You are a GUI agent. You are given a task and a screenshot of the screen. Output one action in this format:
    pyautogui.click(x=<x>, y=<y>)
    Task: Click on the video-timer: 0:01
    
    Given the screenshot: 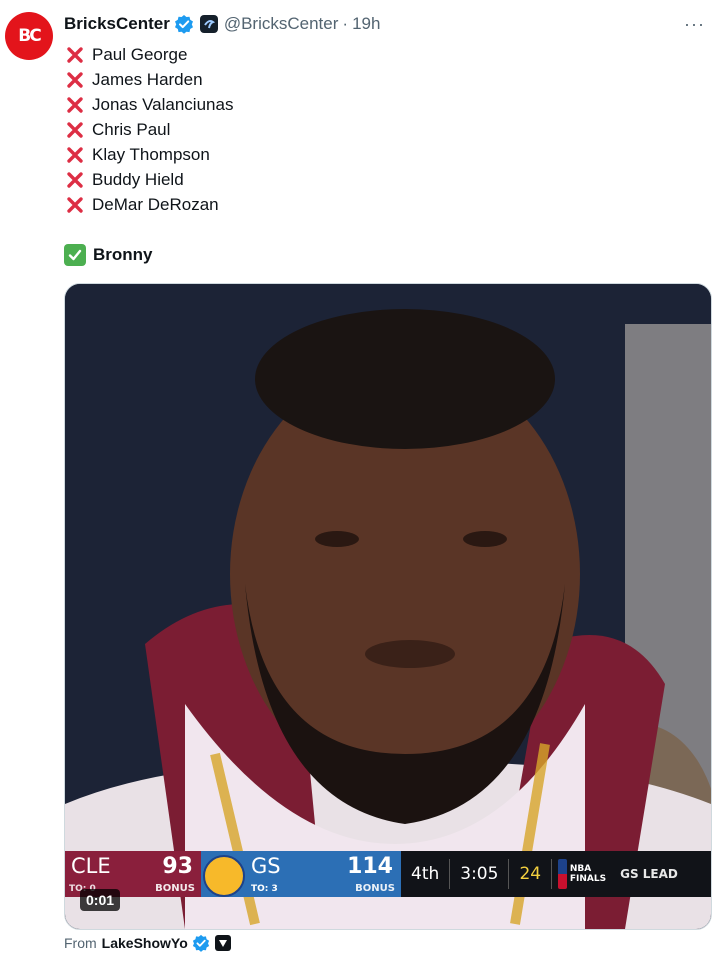 What is the action you would take?
    pyautogui.click(x=100, y=900)
    